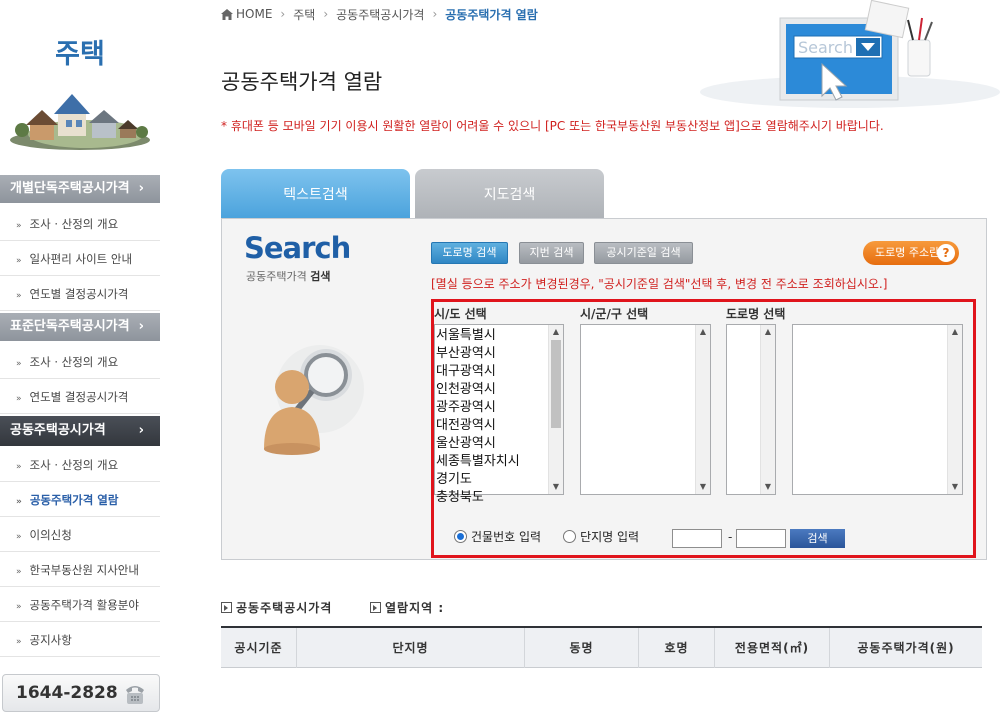 This screenshot has height=719, width=1002. Describe the element at coordinates (67, 693) in the screenshot. I see `phone-number: 1644-2828` at that location.